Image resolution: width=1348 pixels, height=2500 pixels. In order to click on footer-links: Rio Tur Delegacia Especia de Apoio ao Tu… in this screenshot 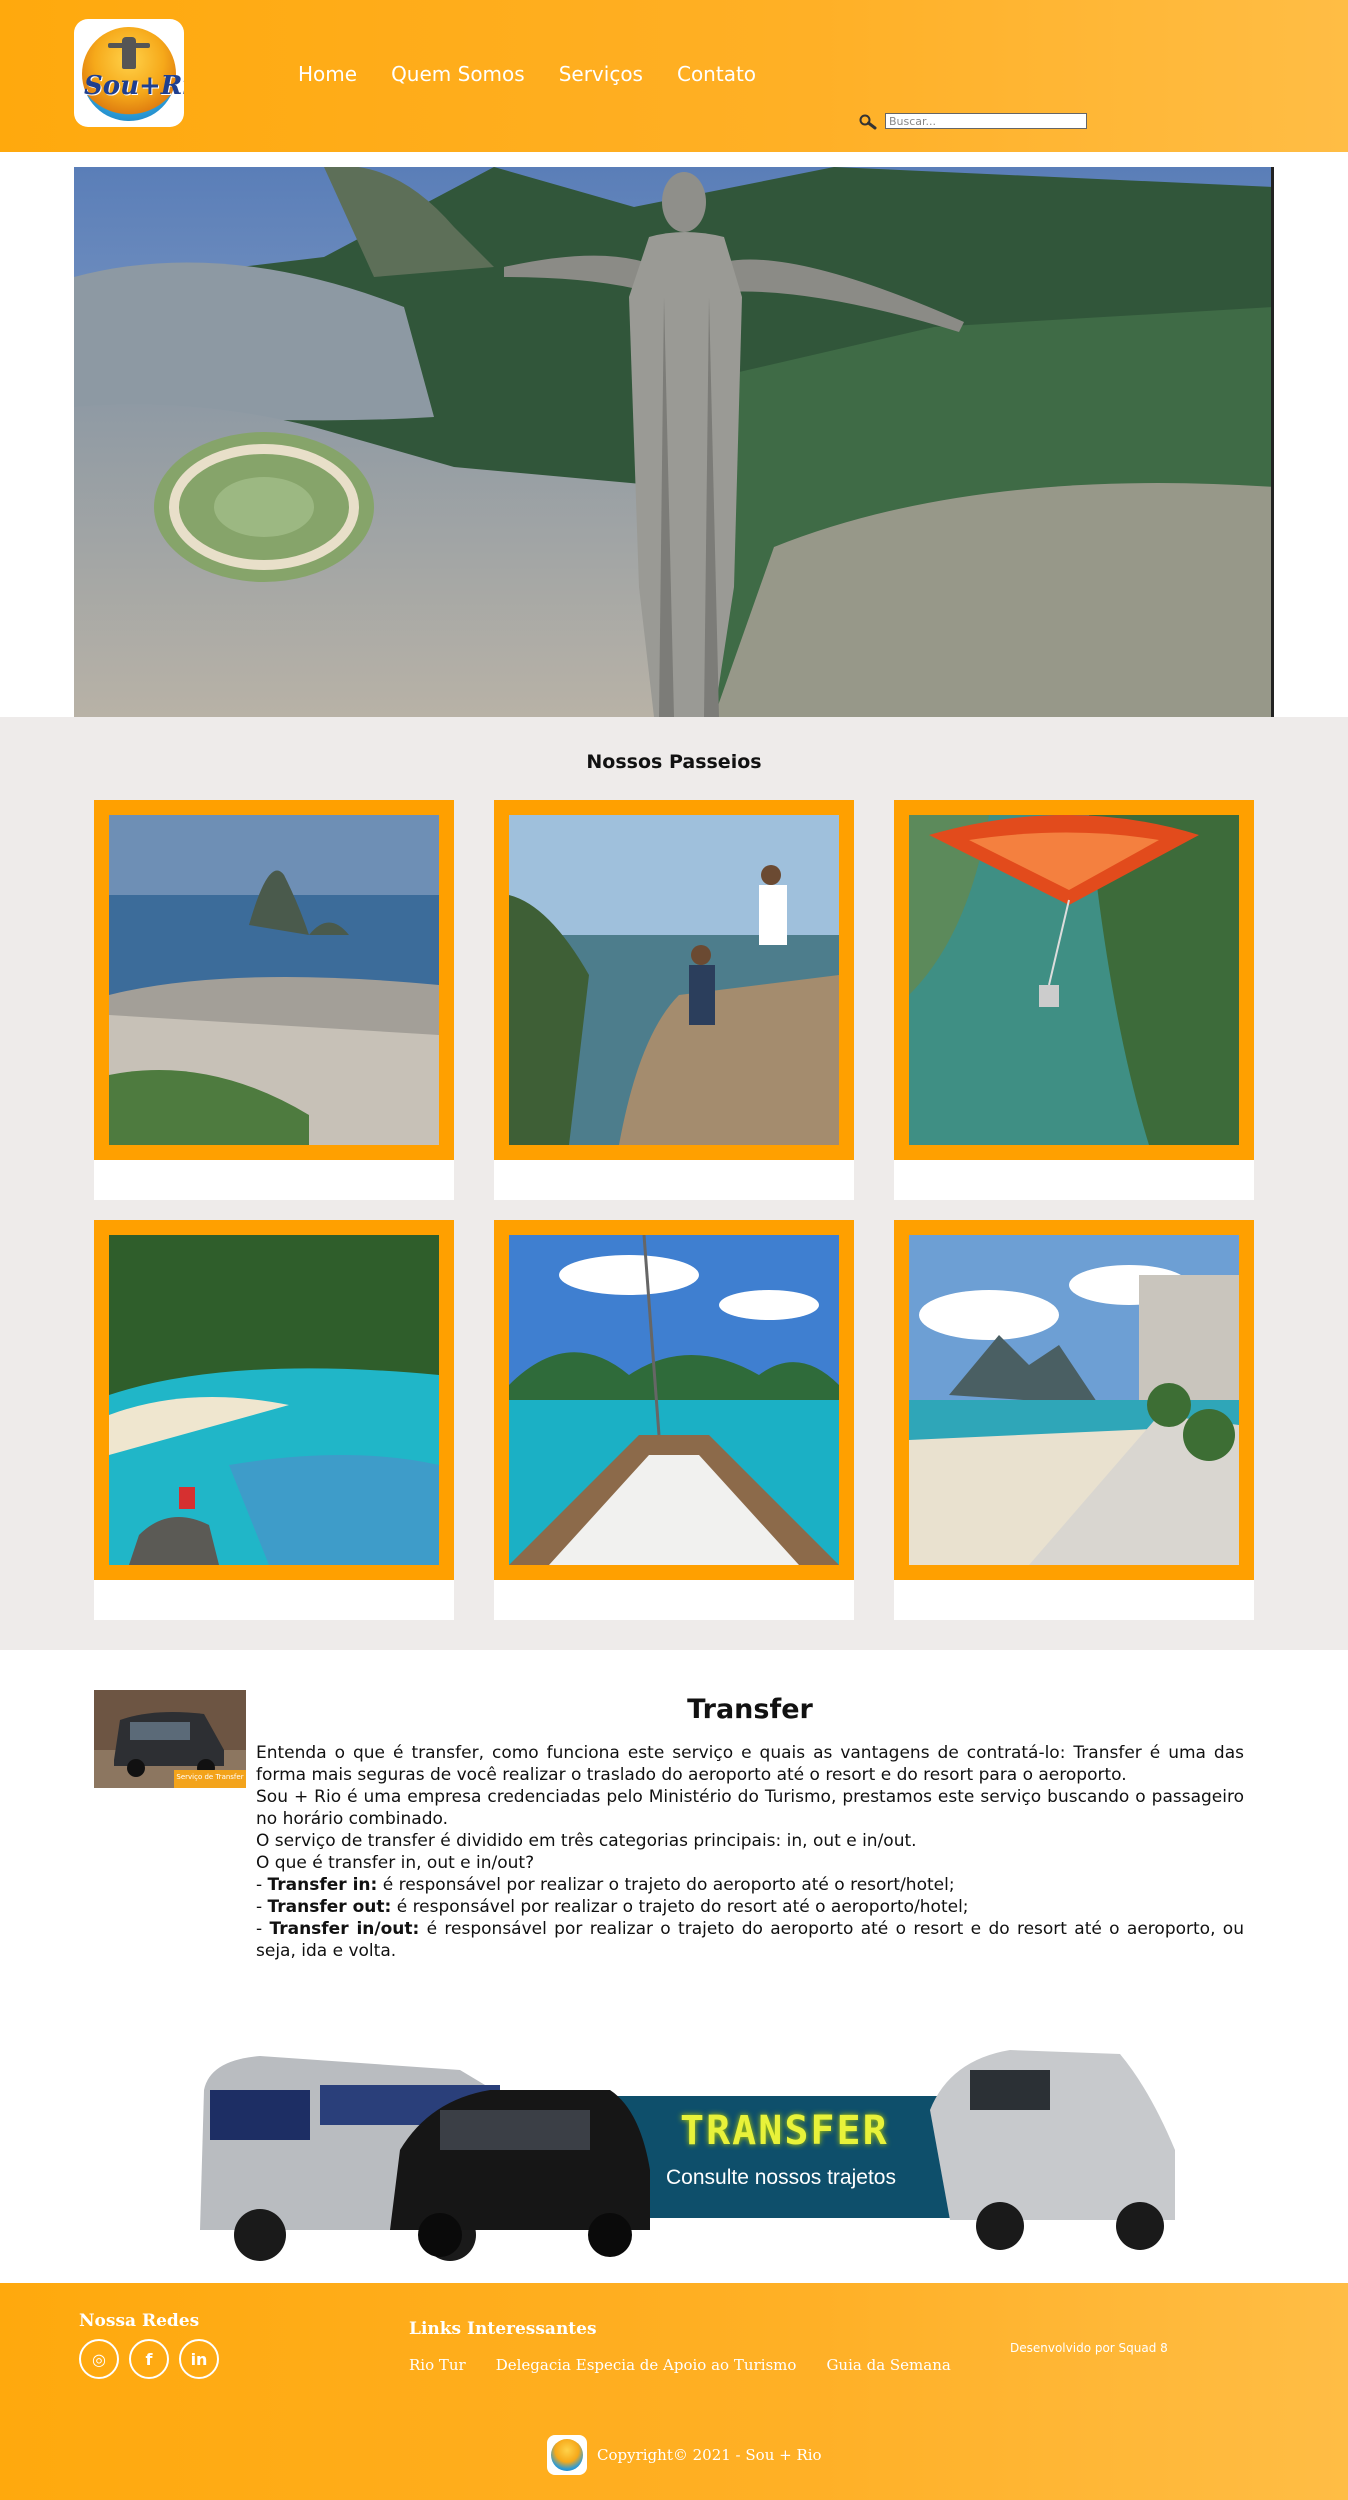, I will do `click(680, 2365)`.